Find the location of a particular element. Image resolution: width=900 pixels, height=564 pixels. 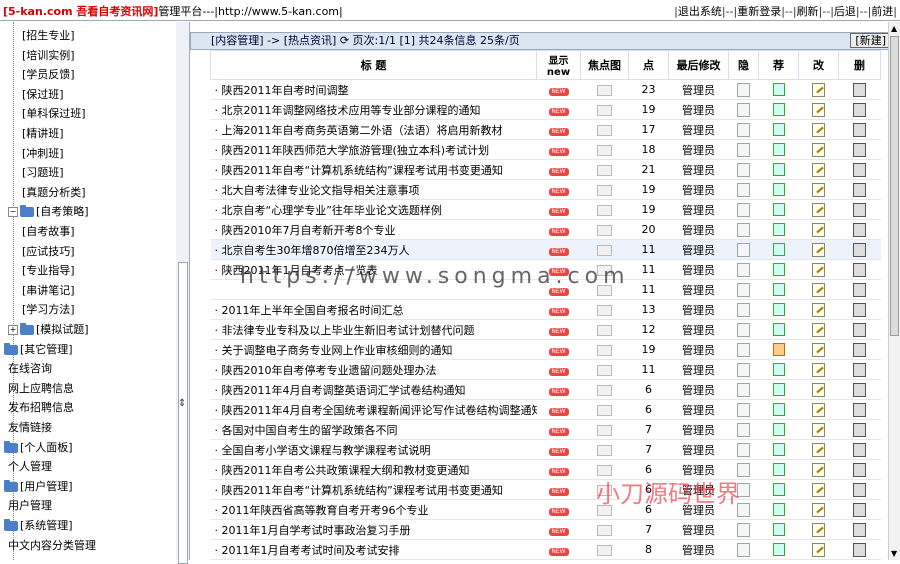

row-title: · 全国自考小学语文课程与教学课程考试说明 is located at coordinates (373, 449).